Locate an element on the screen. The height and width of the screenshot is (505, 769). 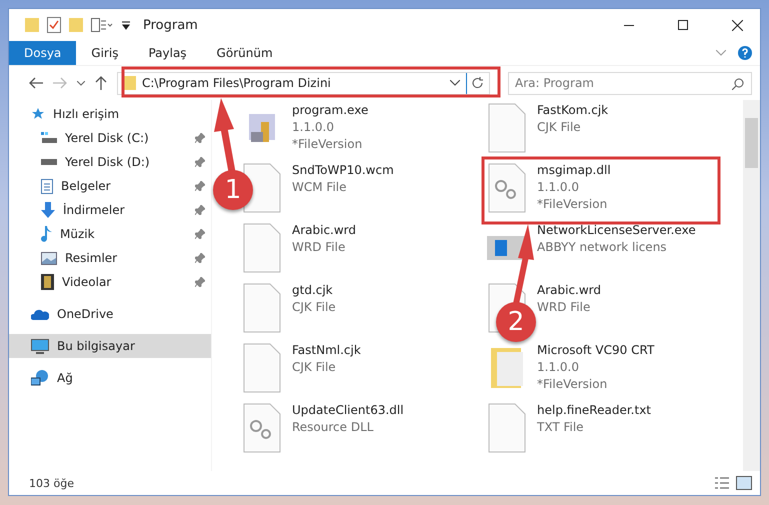
sidebar-item: Videolar is located at coordinates (110, 282).